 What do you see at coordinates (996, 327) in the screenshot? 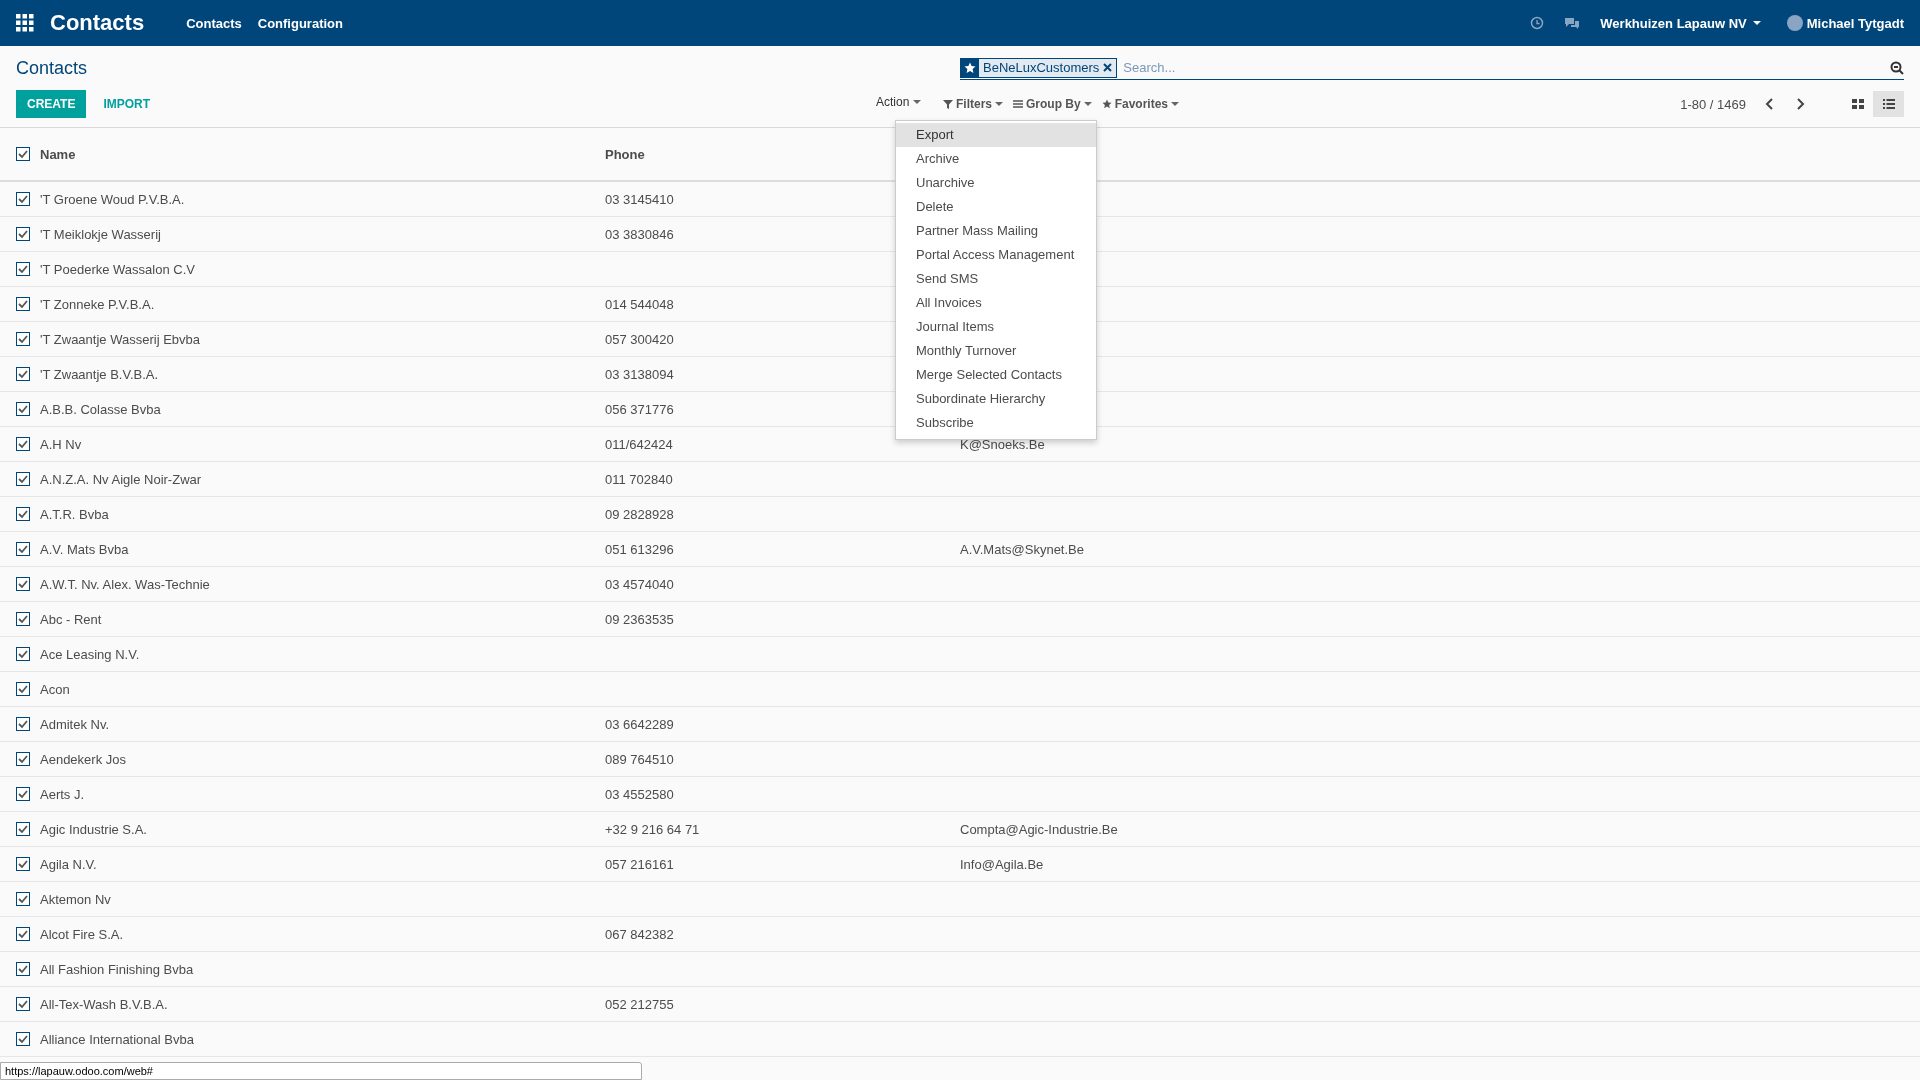
I see `menu-item: Journal Items` at bounding box center [996, 327].